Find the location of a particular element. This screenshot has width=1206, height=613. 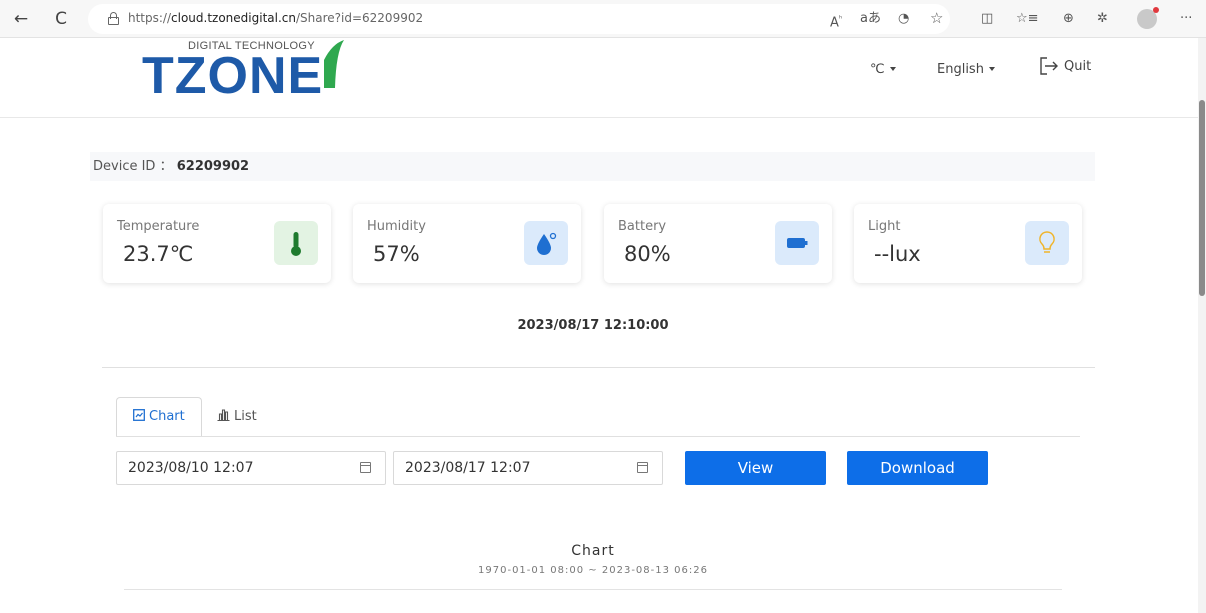

end-date-picker: 2023/08/17 12:07 is located at coordinates (528, 468).